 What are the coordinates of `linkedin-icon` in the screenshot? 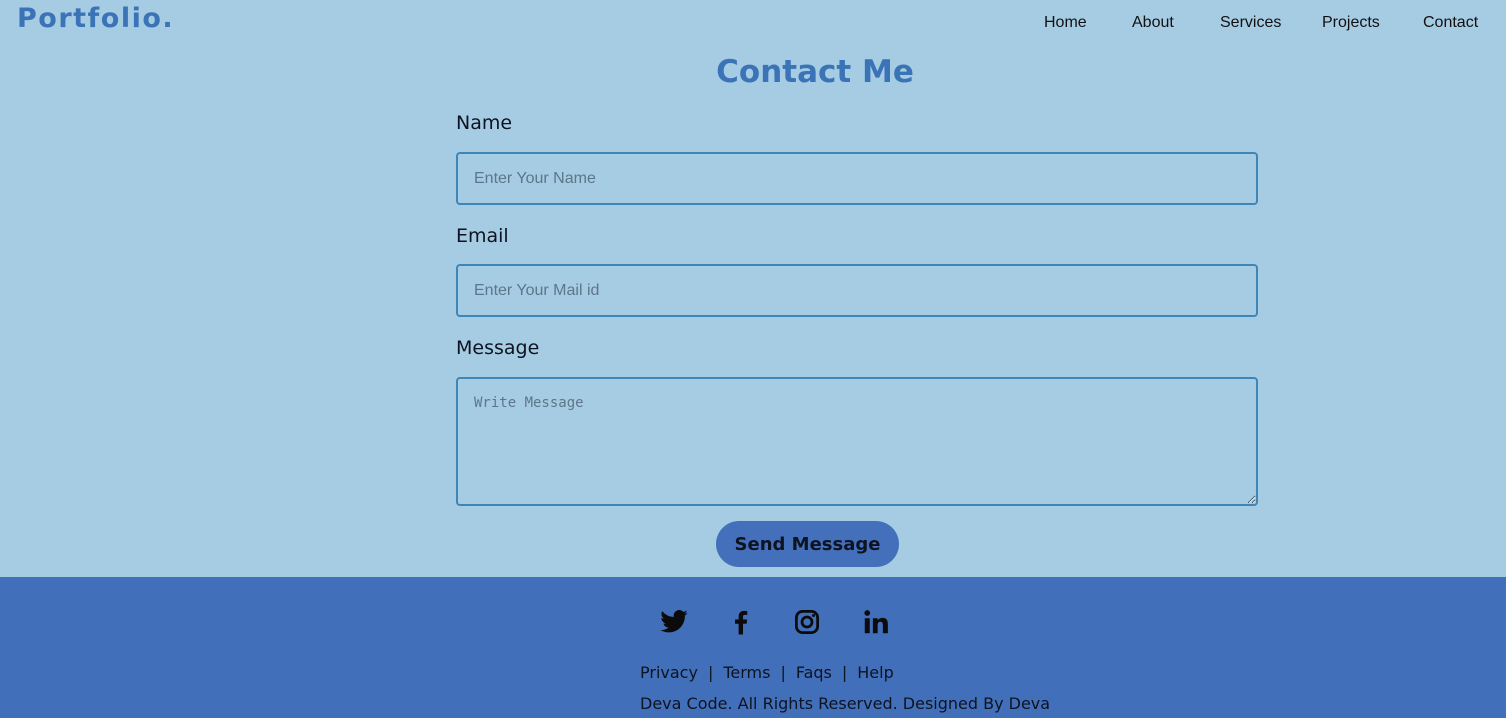 It's located at (876, 622).